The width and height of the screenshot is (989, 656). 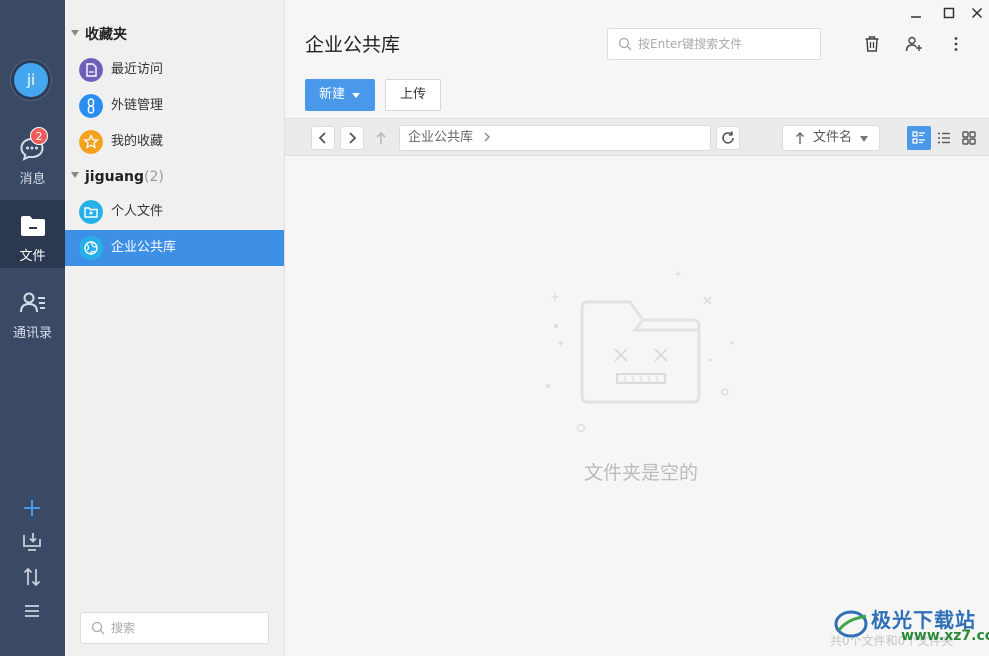 I want to click on group-title-text: 收藏夹, so click(x=106, y=35).